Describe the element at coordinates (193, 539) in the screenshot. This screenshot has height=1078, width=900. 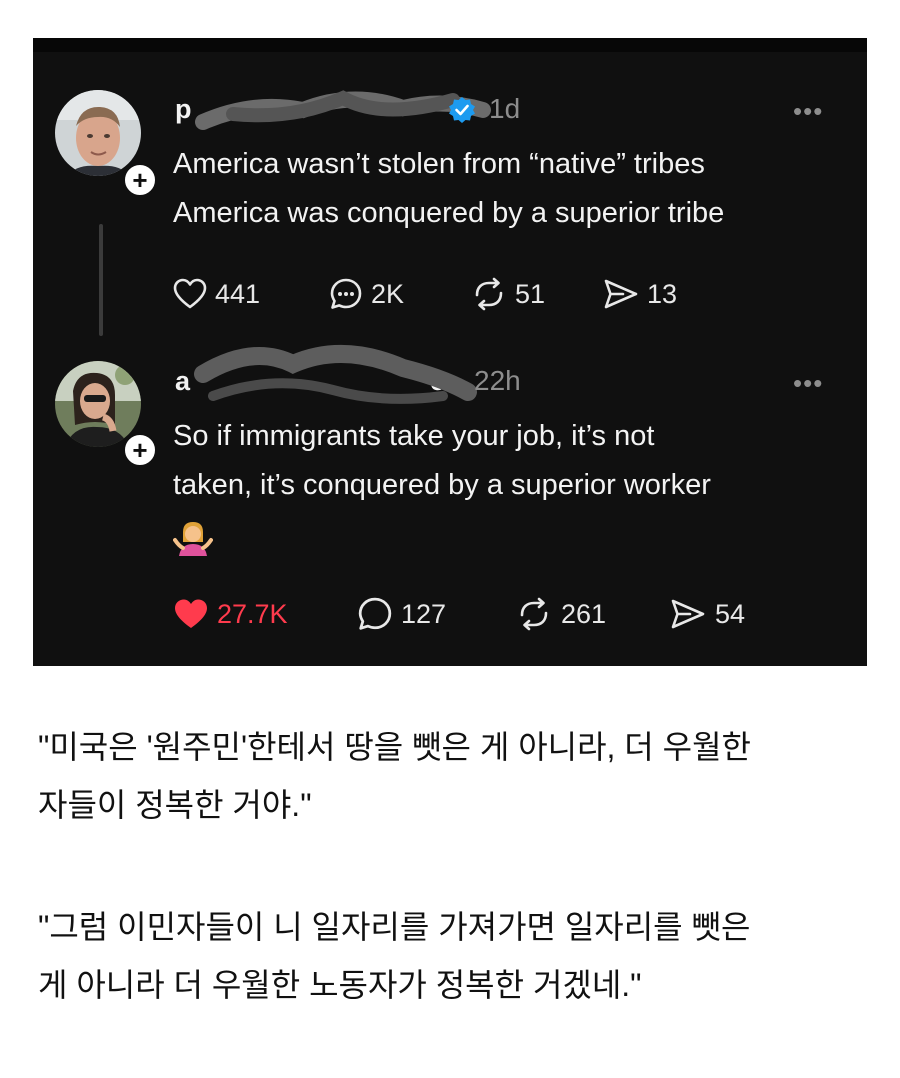
I see `person-shrugging-emoji` at that location.